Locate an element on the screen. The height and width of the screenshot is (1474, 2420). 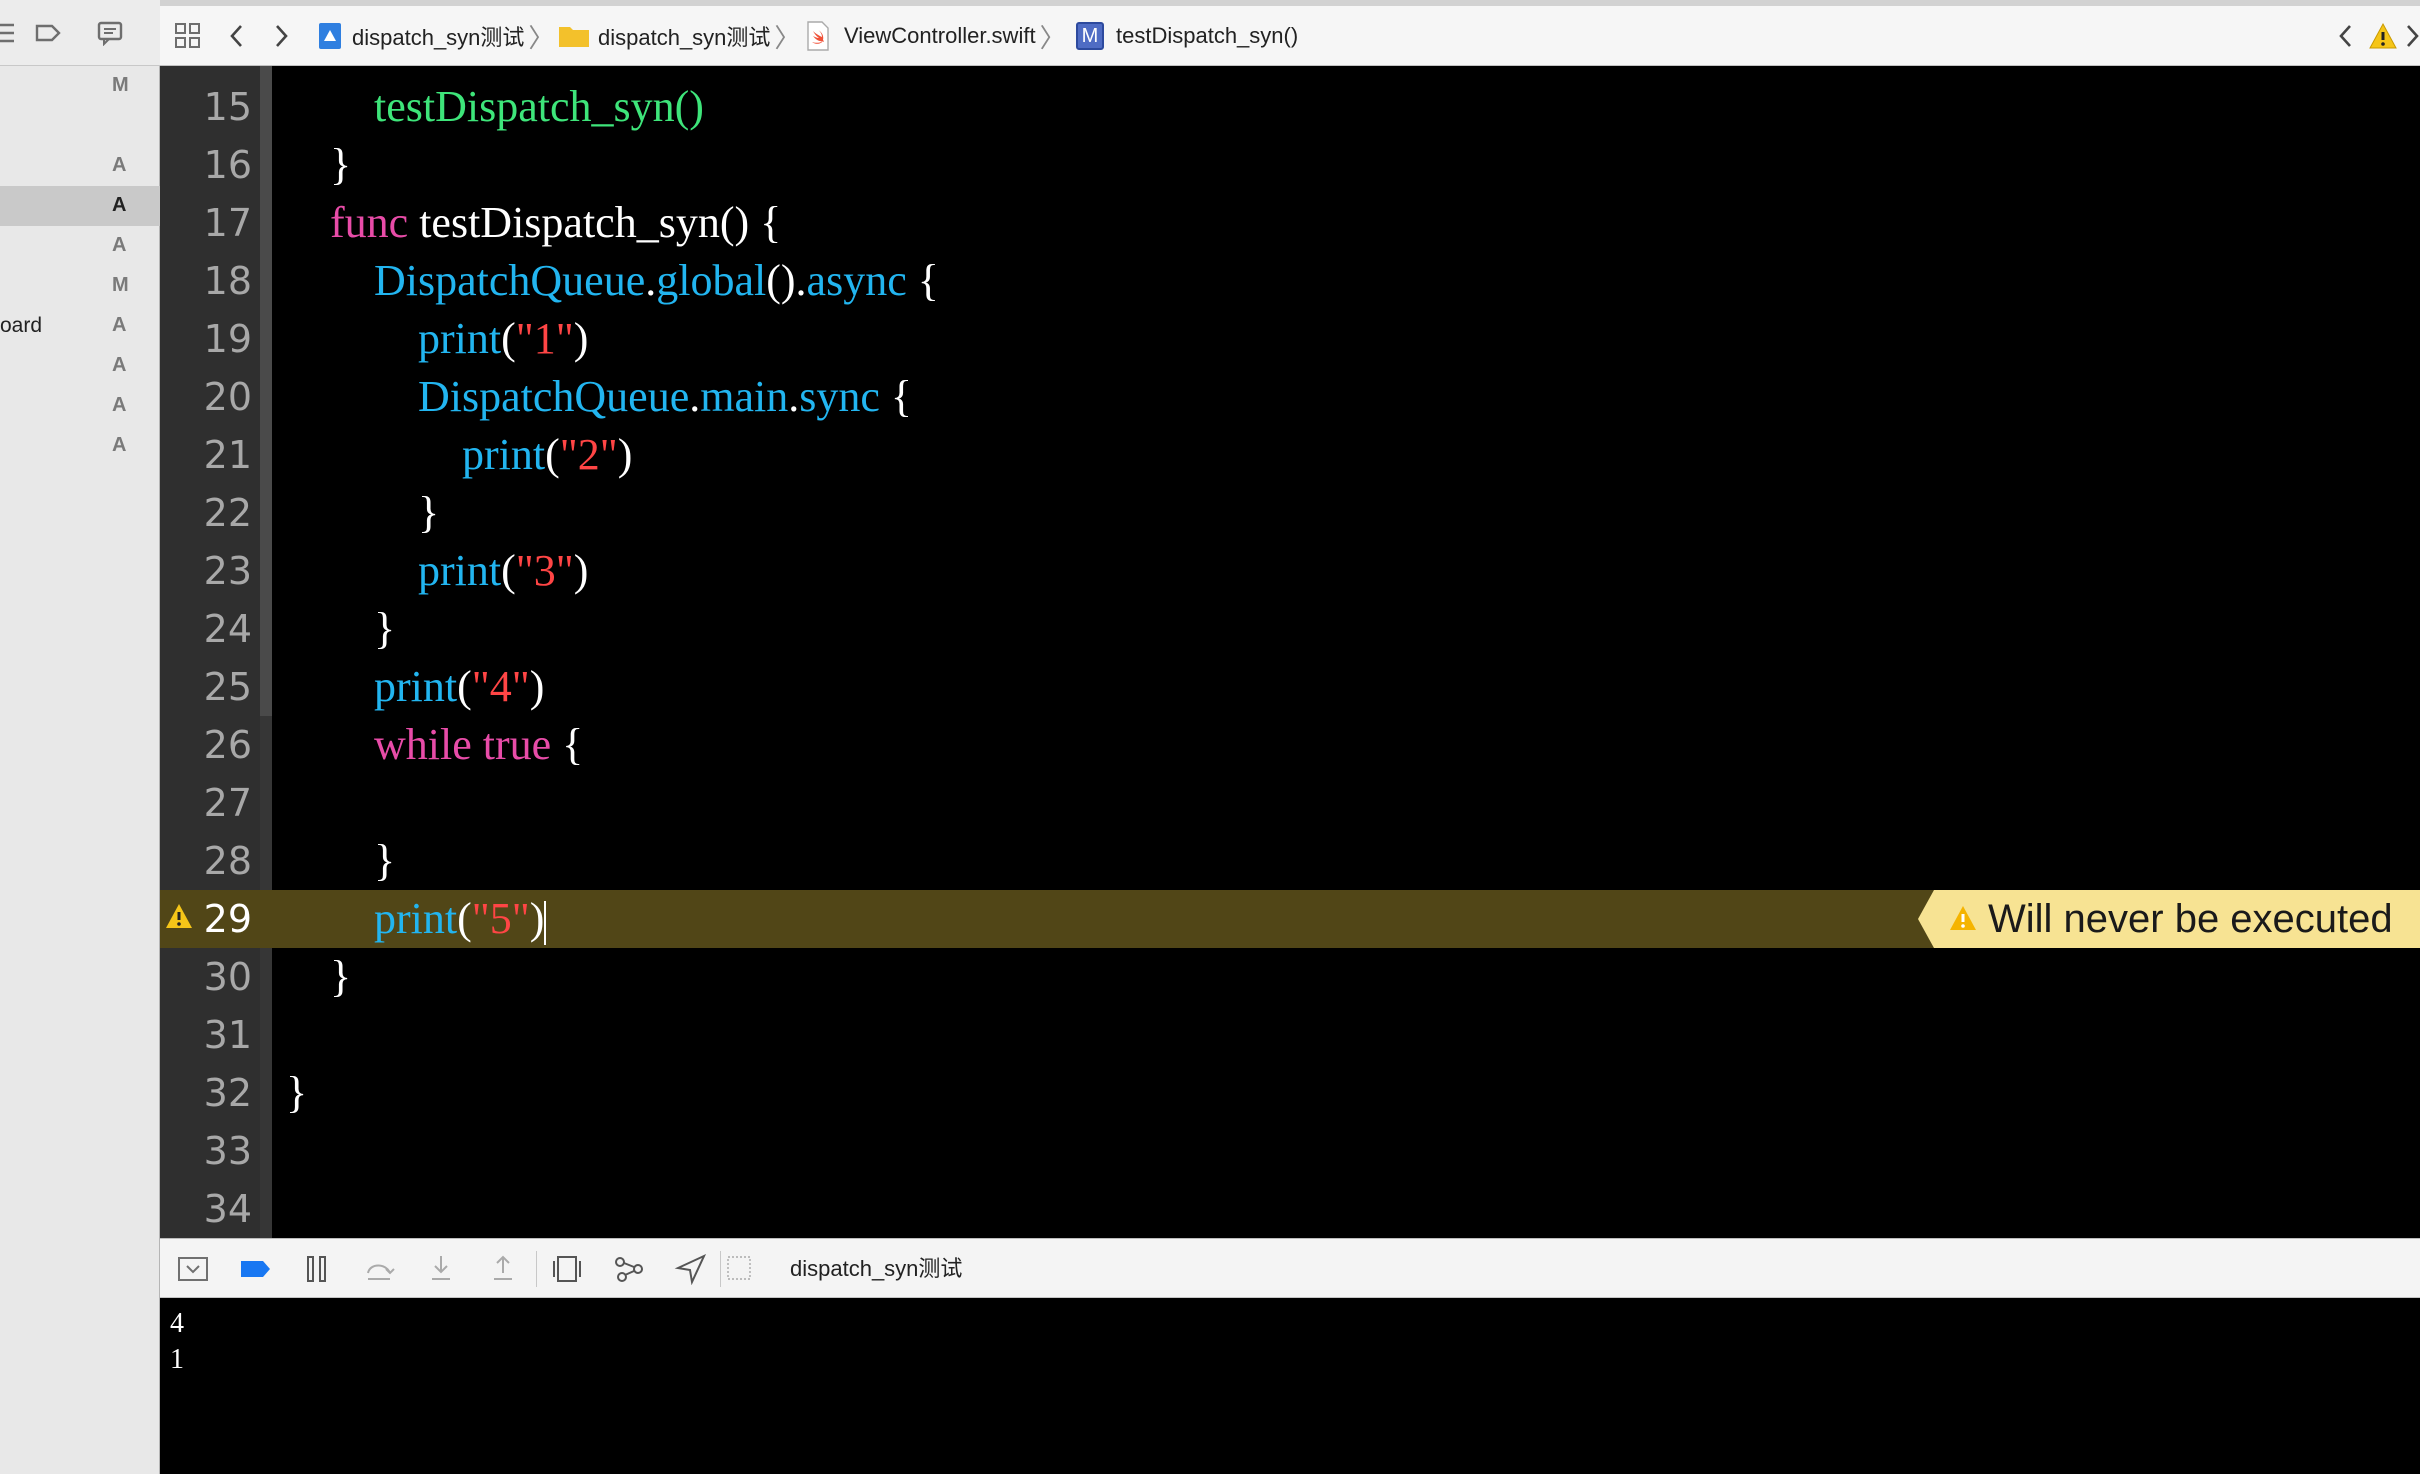
code-line: 21 print("2") is located at coordinates (1290, 455).